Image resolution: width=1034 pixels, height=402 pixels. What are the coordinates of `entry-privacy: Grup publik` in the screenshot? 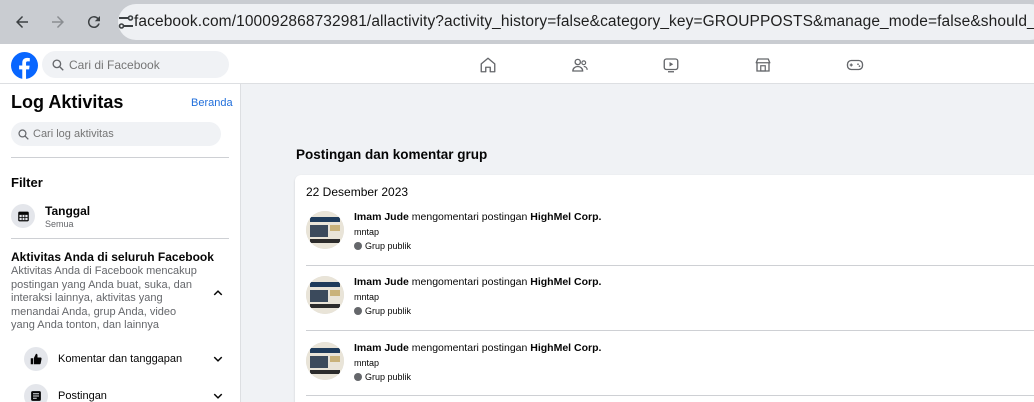 It's located at (382, 377).